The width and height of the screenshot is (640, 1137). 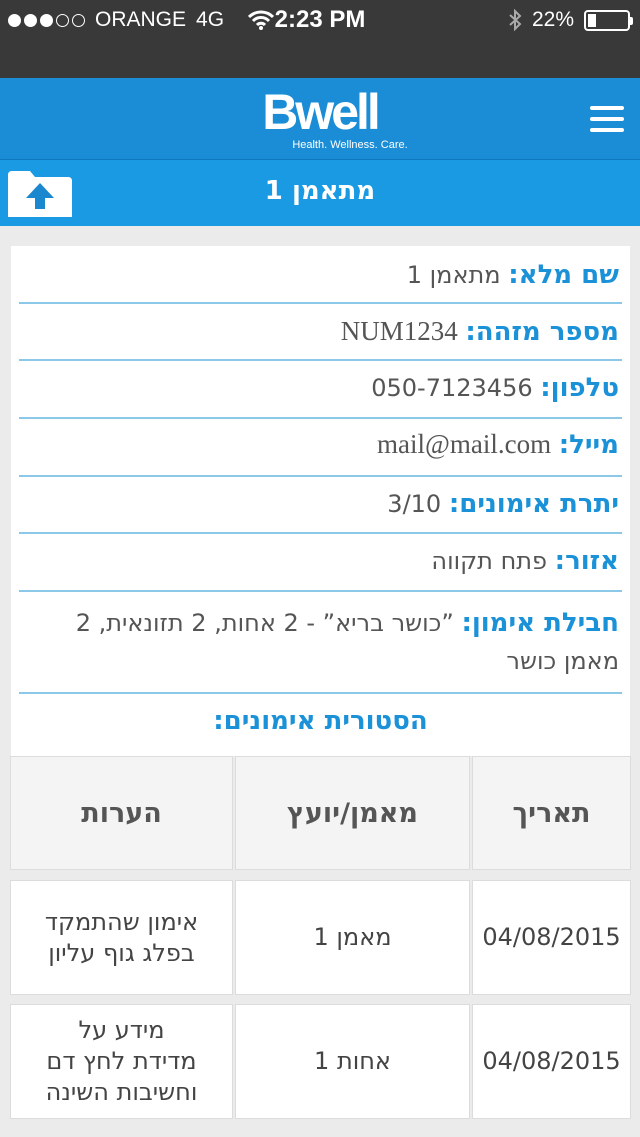 I want to click on phone-value: 050-7123456, so click(x=451, y=388).